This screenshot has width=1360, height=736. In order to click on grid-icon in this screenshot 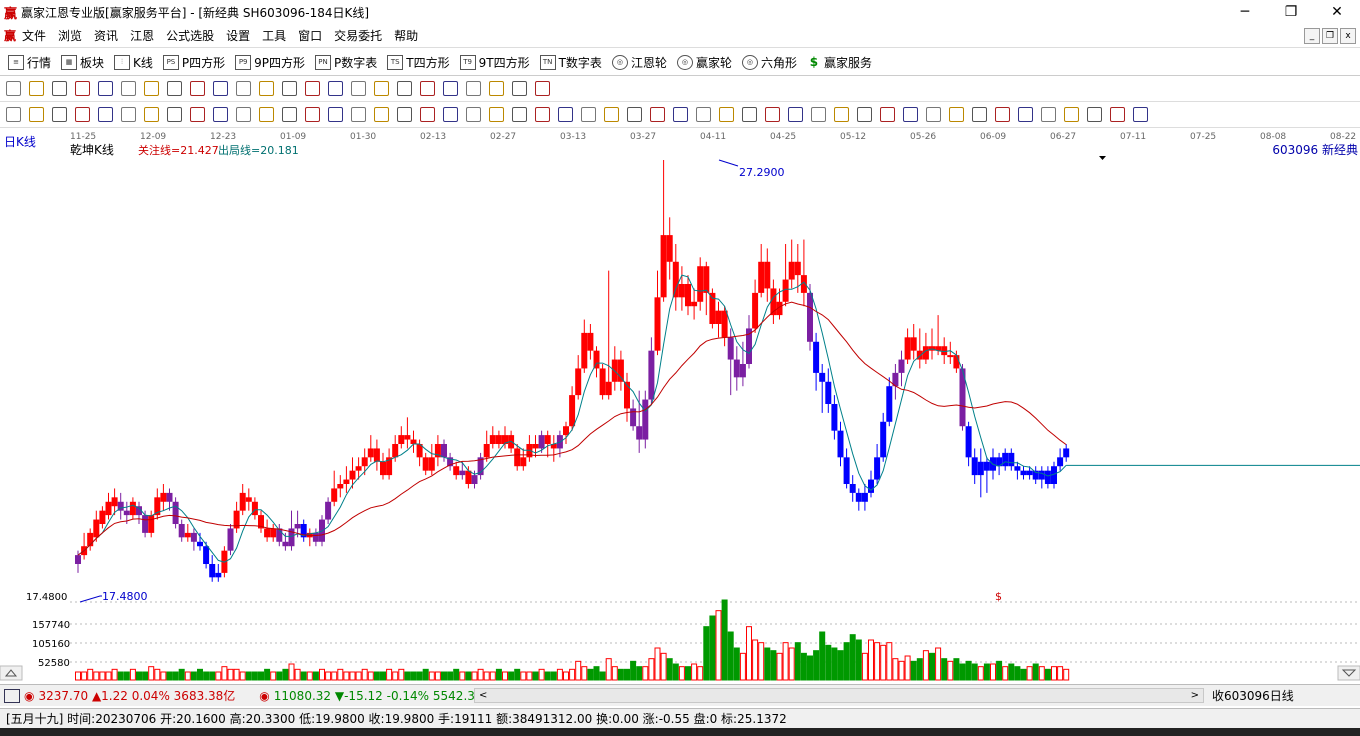, I will do `click(12, 695)`.